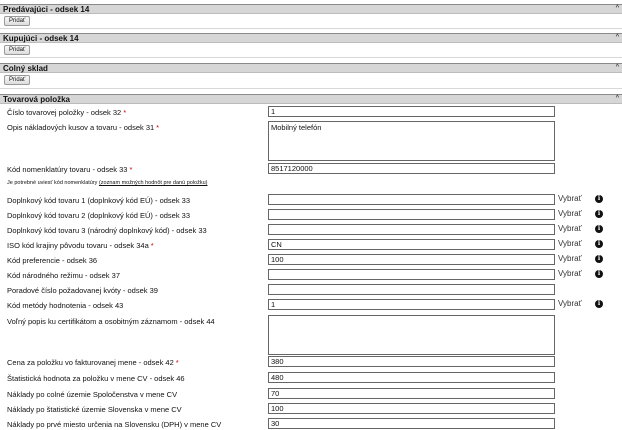 This screenshot has width=622, height=430. What do you see at coordinates (570, 304) in the screenshot?
I see `valuation-method-pick-button: Vybrať` at bounding box center [570, 304].